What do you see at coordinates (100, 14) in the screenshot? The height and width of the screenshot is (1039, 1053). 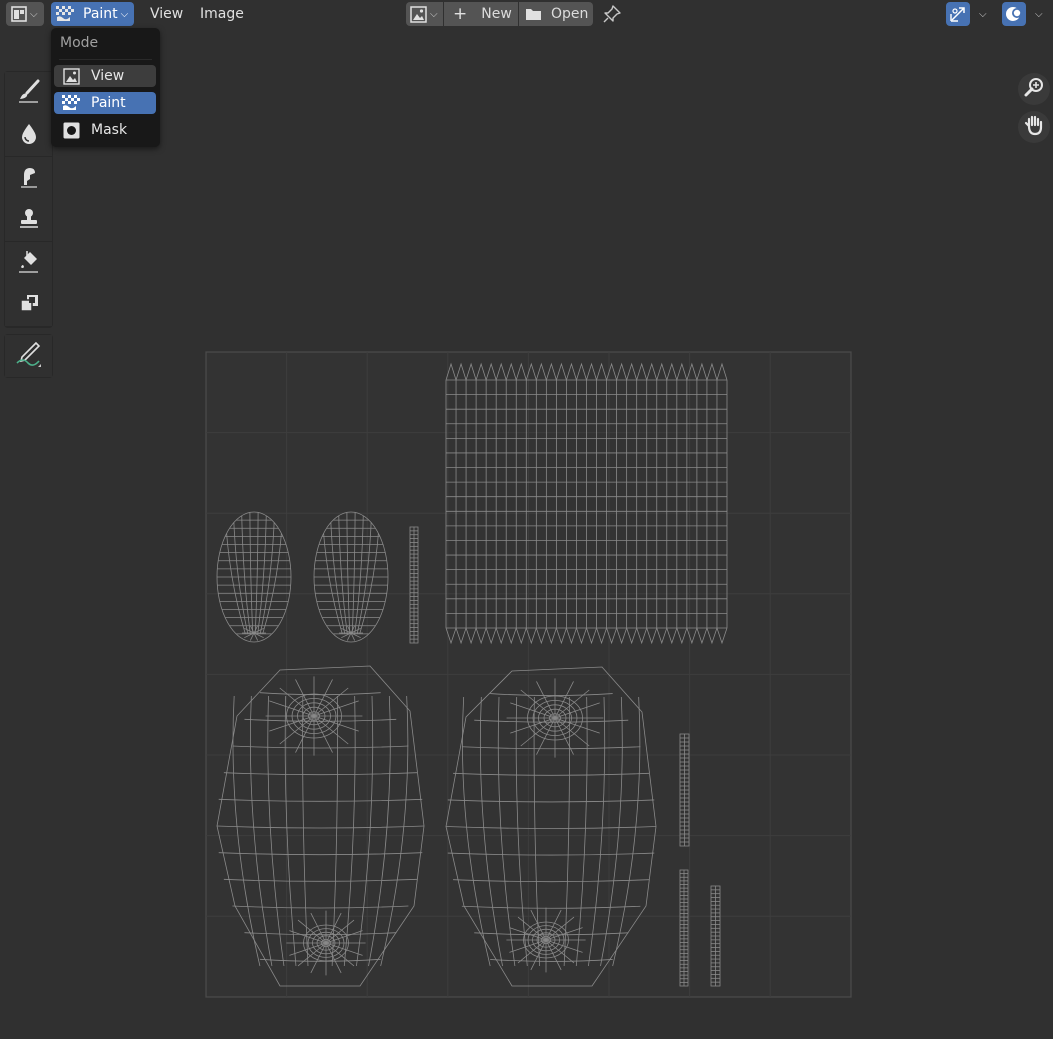 I see `mode-select-label: Paint` at bounding box center [100, 14].